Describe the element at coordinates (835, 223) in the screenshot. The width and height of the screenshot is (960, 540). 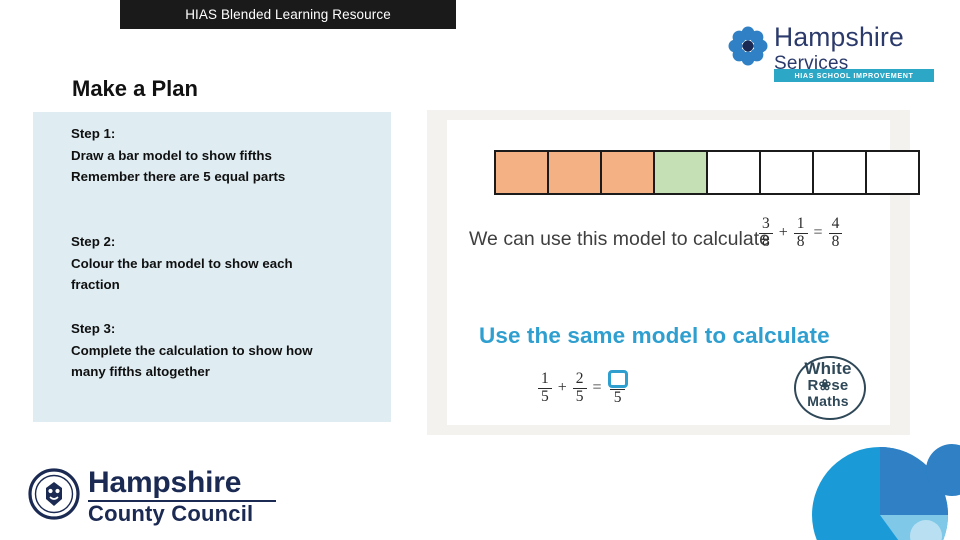
I see `fraction-numerator: 4` at that location.